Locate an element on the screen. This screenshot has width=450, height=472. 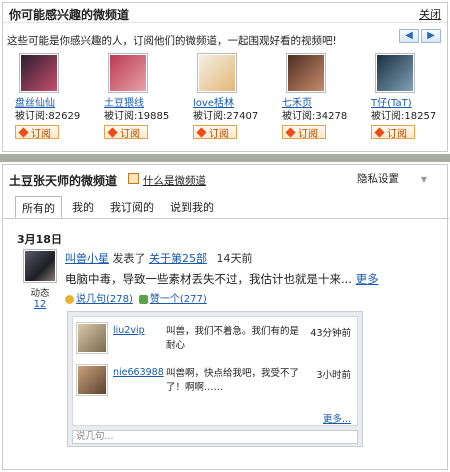
comment-time: 43分钟前 is located at coordinates (330, 333).